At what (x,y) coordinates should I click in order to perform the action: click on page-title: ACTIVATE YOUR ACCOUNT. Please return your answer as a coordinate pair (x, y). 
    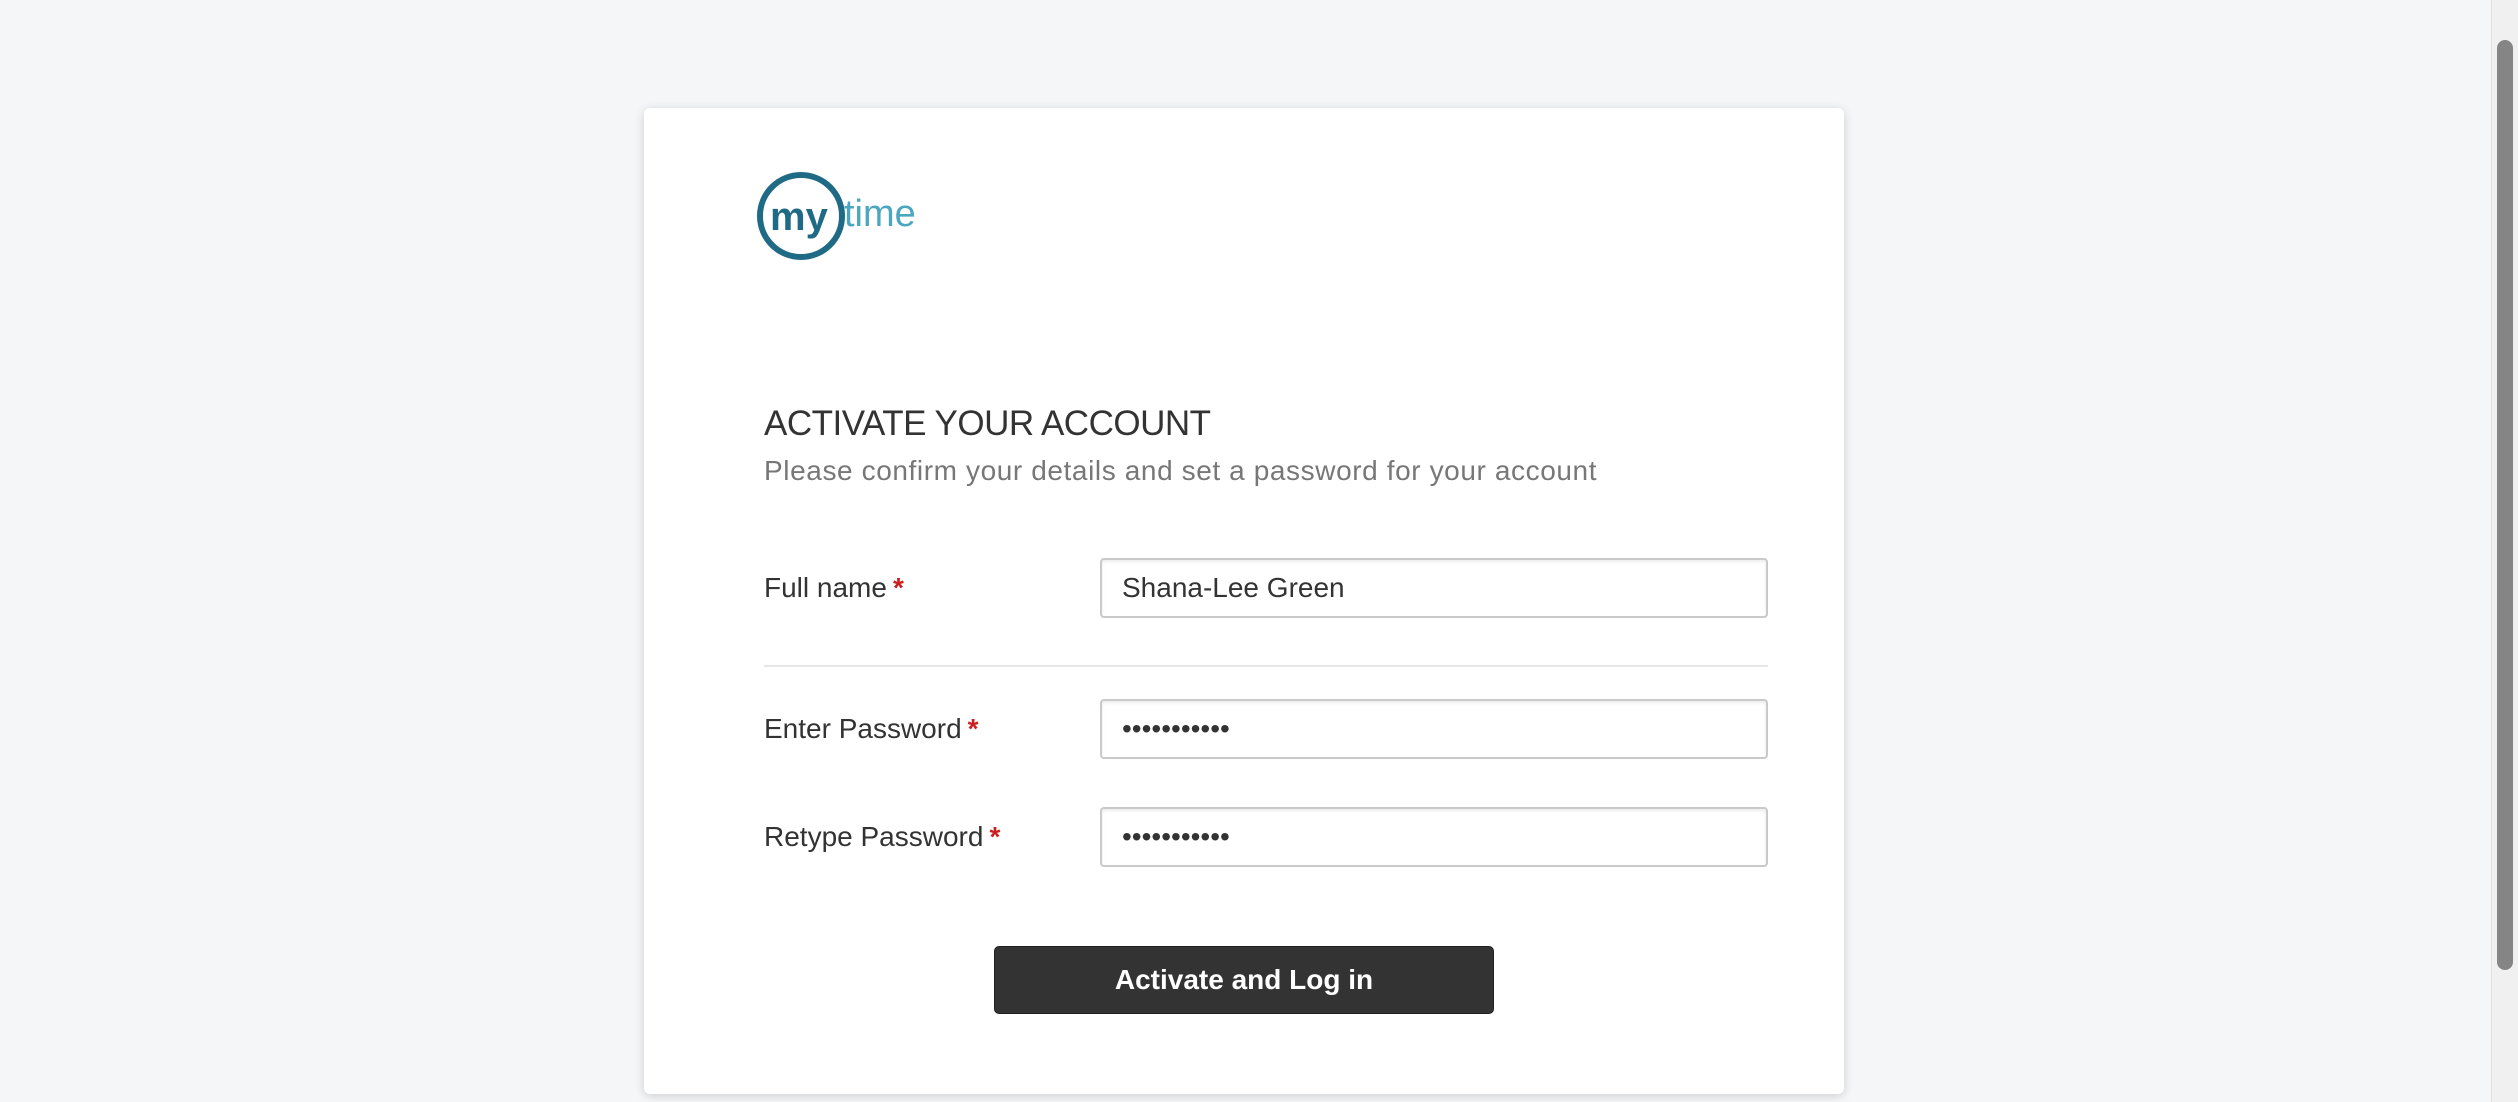
    Looking at the image, I should click on (987, 423).